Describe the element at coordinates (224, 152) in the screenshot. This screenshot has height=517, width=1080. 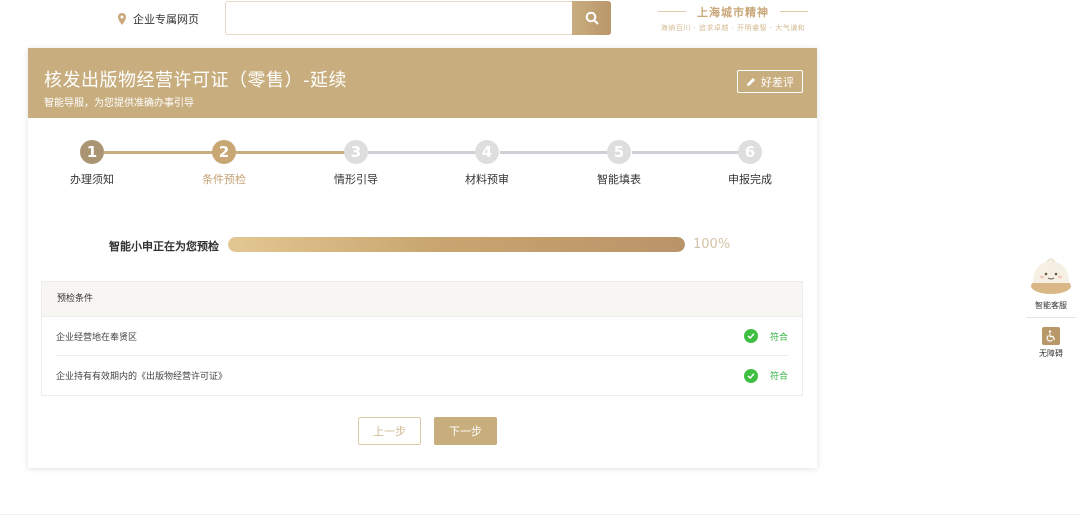
I see `step-number: 2` at that location.